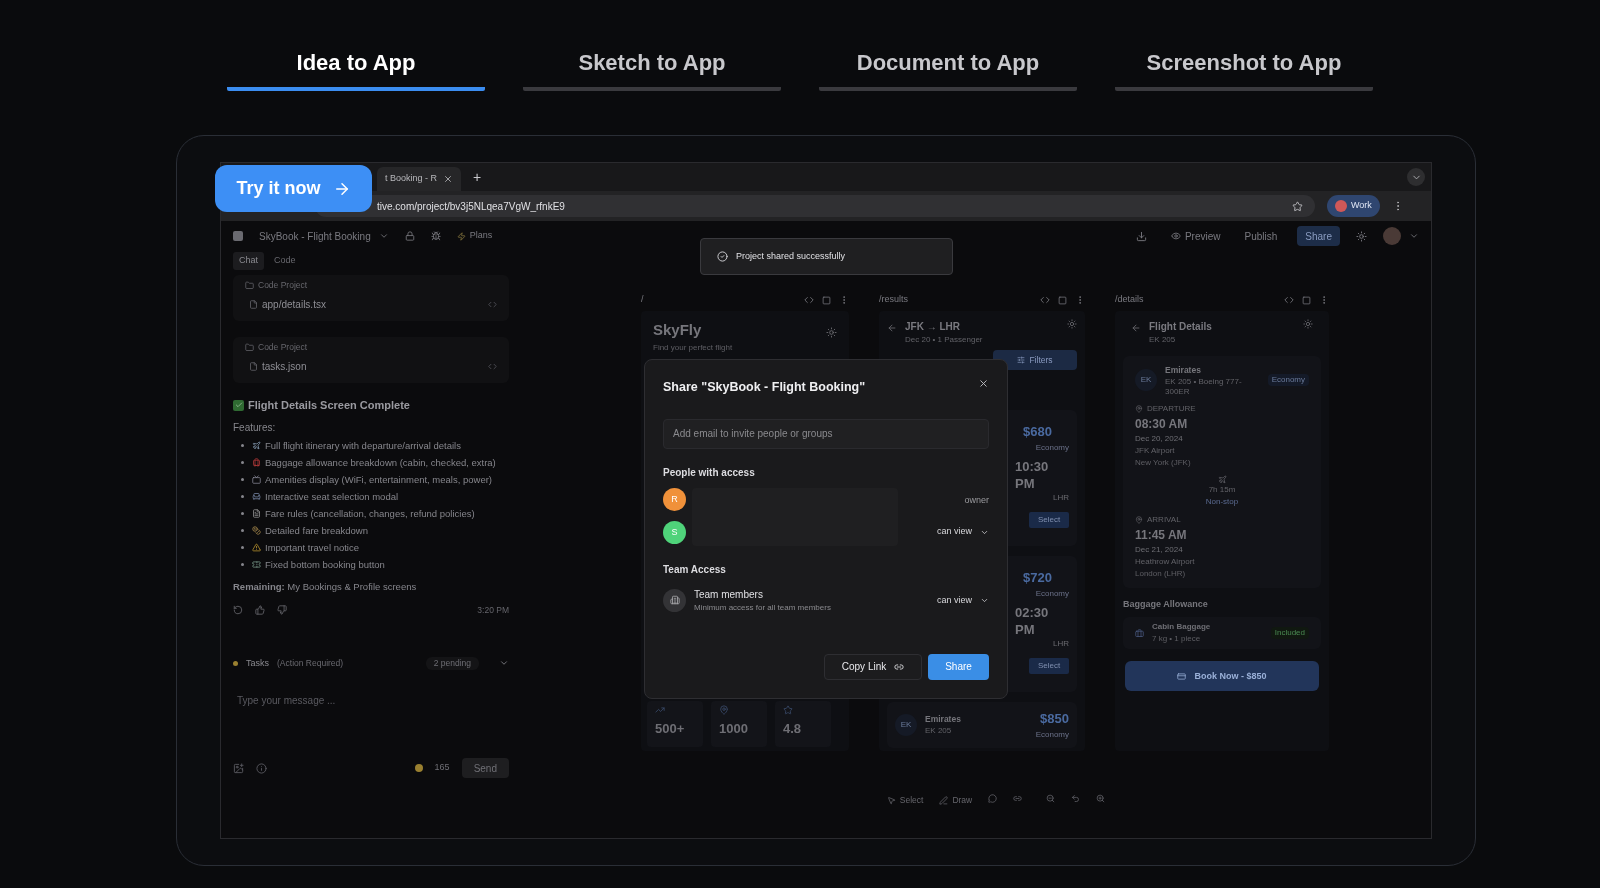 This screenshot has width=1600, height=888. Describe the element at coordinates (1101, 798) in the screenshot. I see `zoom-in-icon` at that location.